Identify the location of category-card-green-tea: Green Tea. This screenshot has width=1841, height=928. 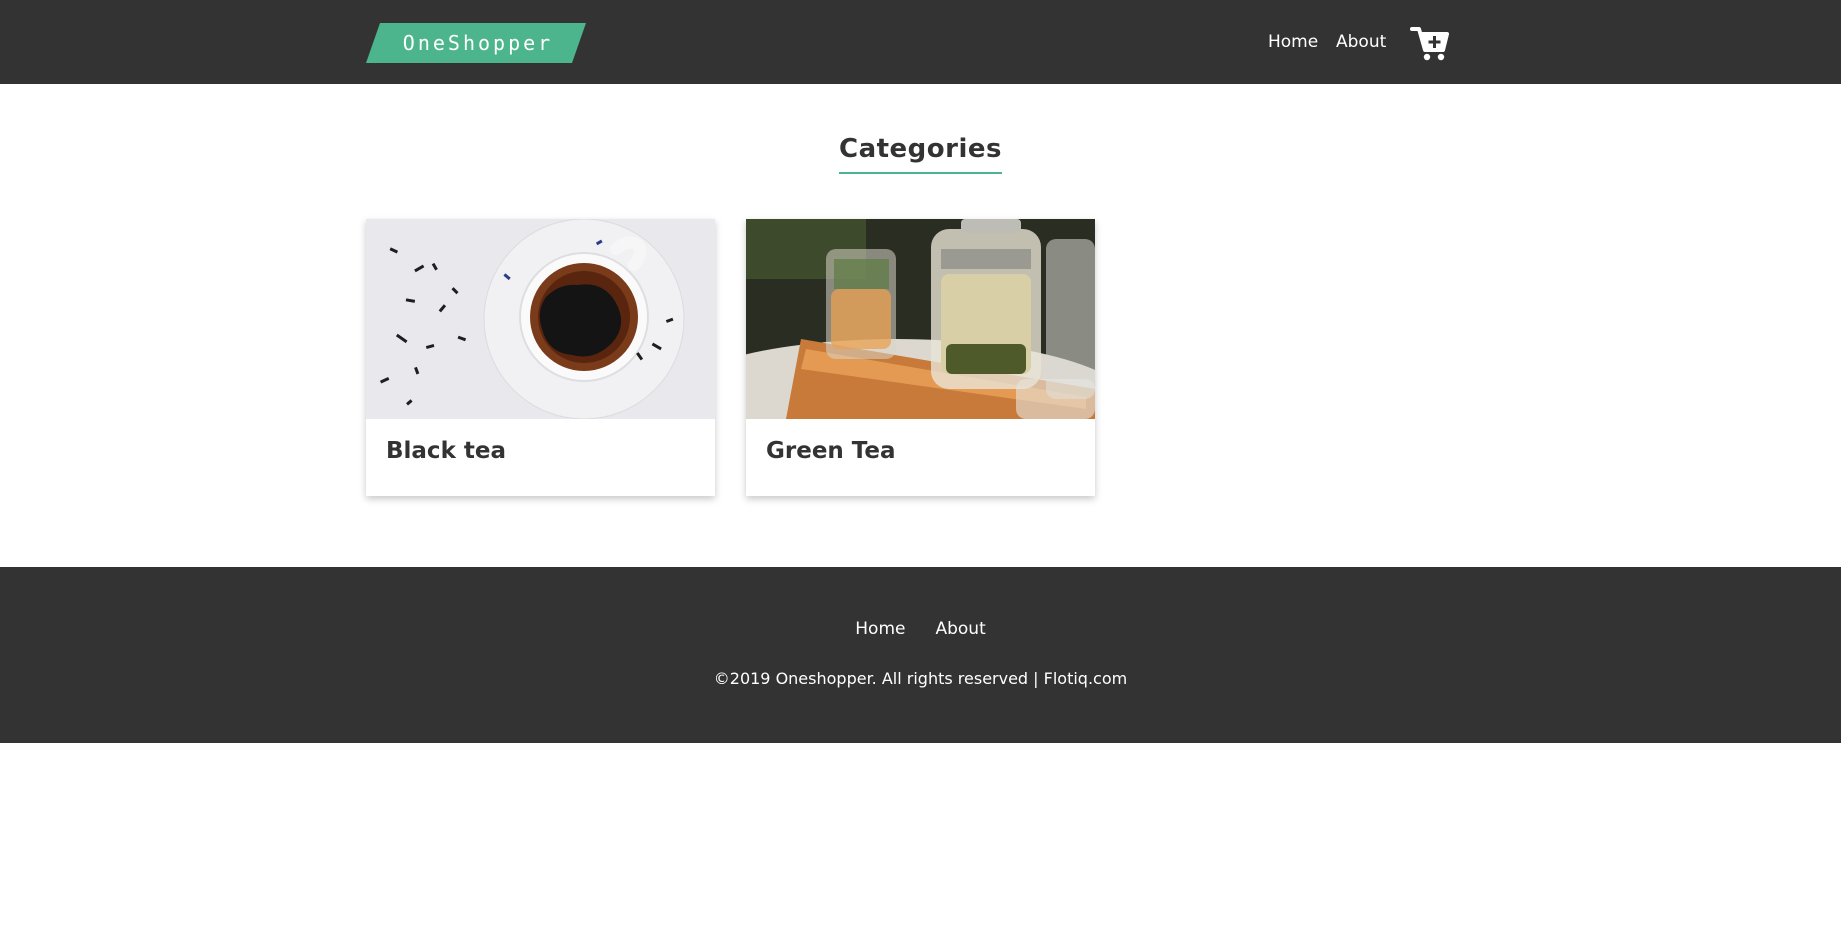
(920, 357).